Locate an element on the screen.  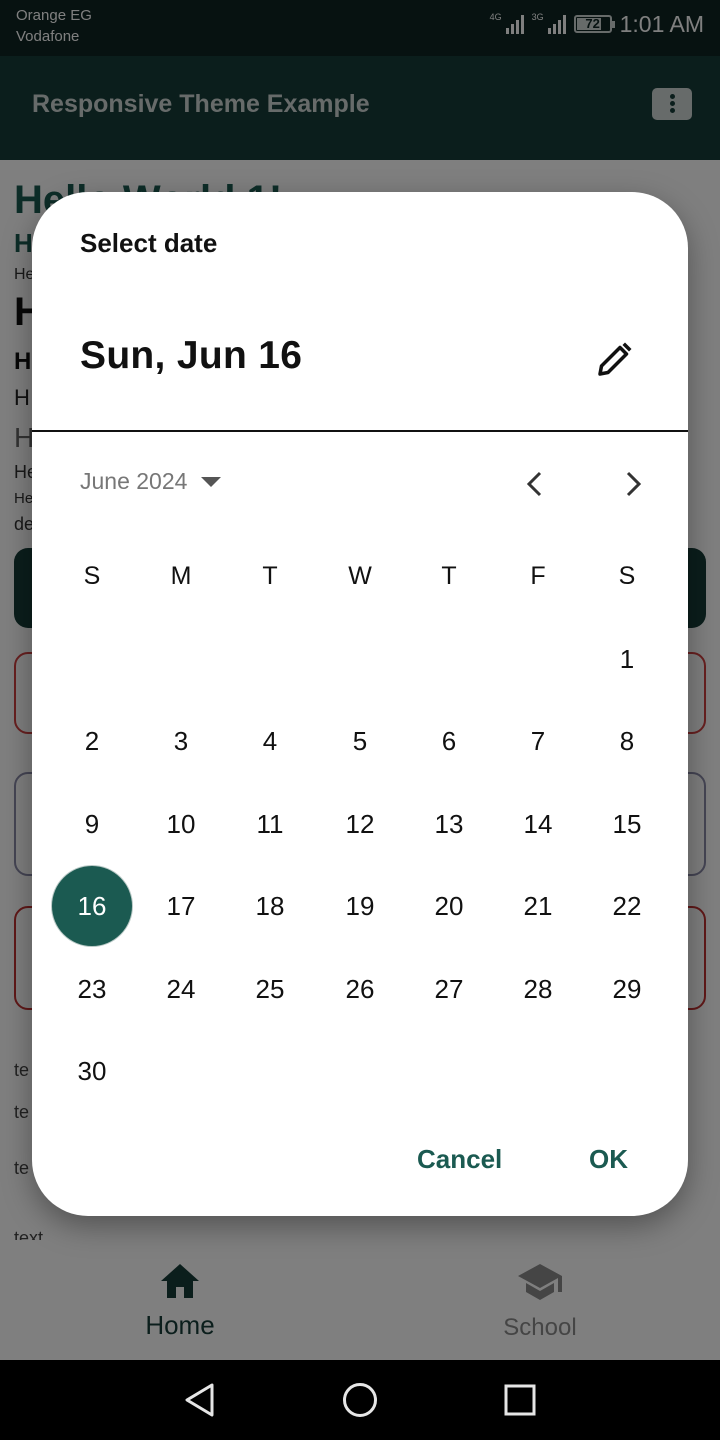
selected-date-headline: Sun, Jun 16 is located at coordinates (191, 355).